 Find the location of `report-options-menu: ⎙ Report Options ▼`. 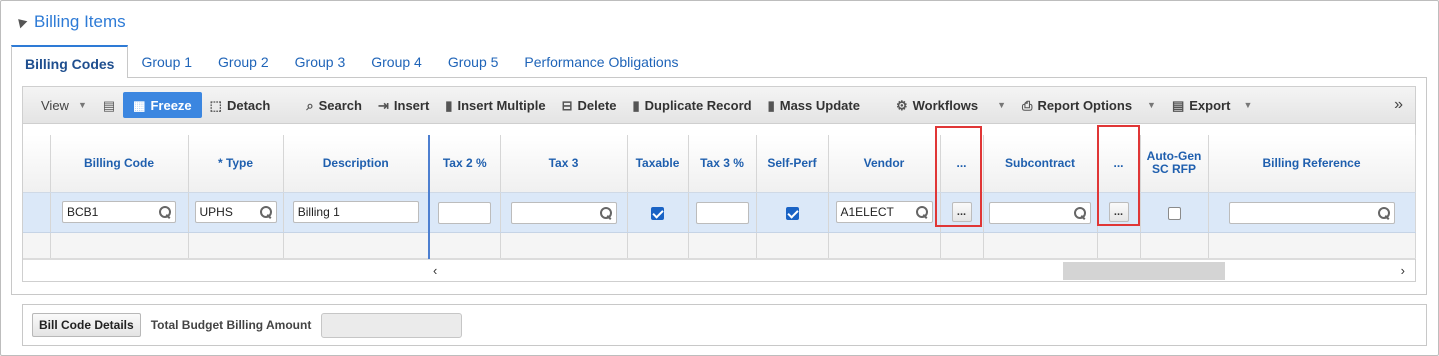

report-options-menu: ⎙ Report Options ▼ is located at coordinates (1089, 105).